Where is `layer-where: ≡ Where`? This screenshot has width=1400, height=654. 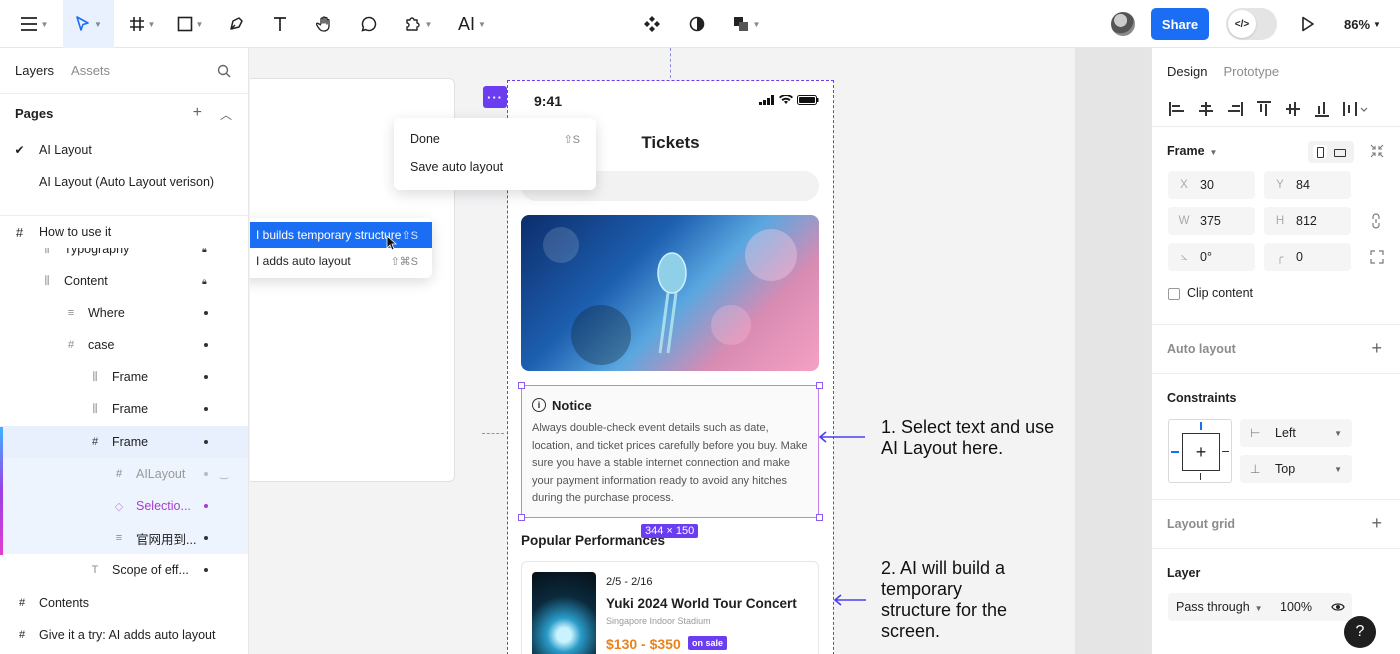
layer-where: ≡ Where is located at coordinates (124, 313).